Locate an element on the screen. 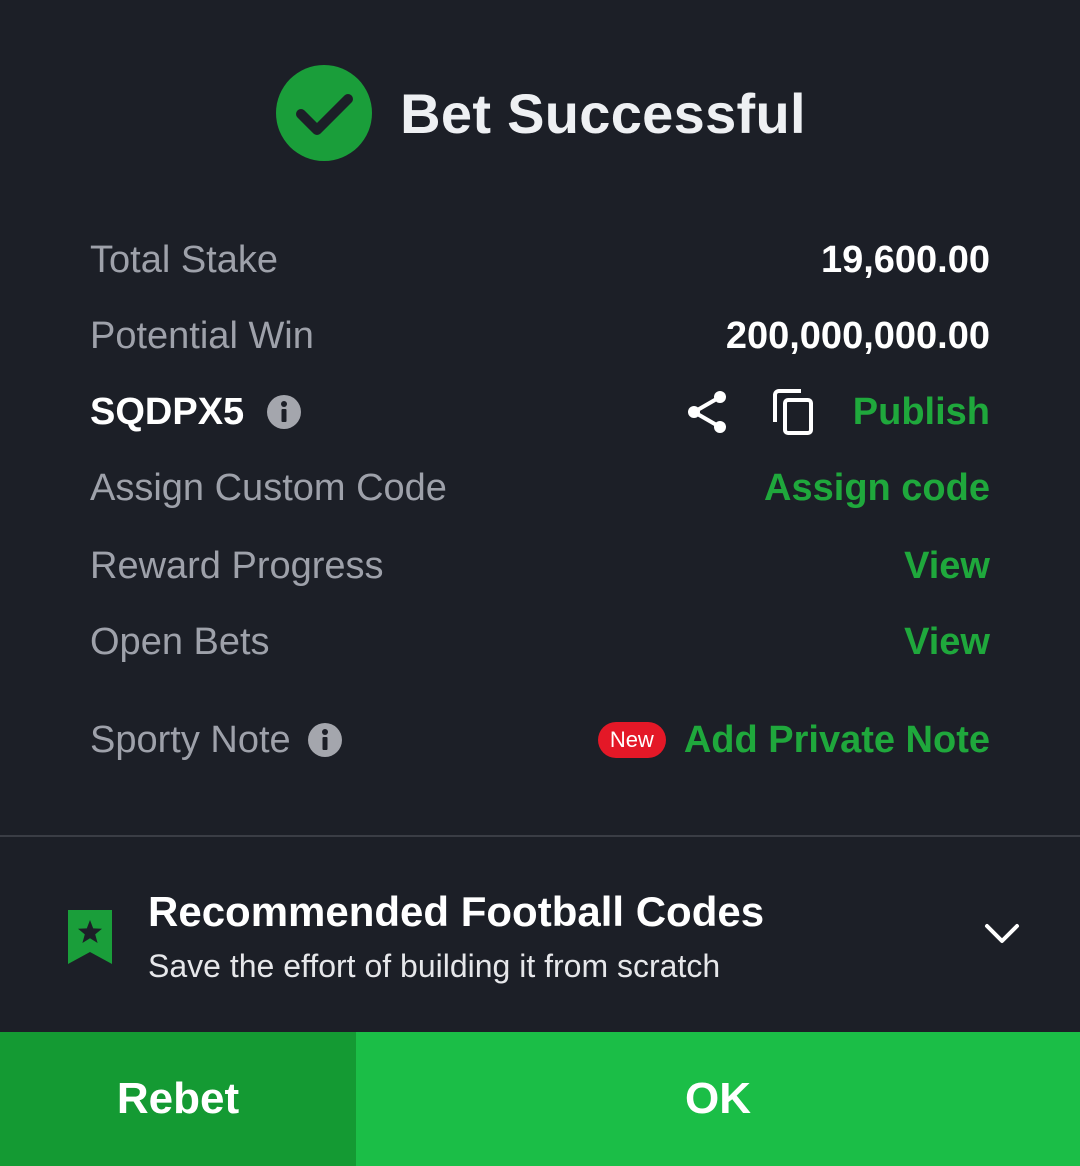  potential-win-label: Potential Win is located at coordinates (202, 335).